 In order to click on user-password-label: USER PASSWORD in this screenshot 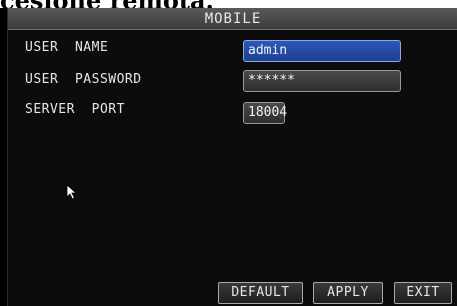, I will do `click(83, 79)`.